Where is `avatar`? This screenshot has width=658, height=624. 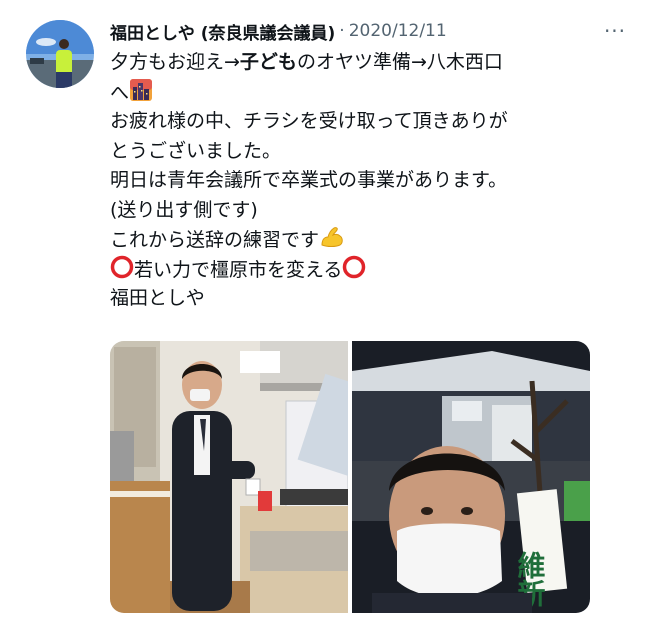
avatar is located at coordinates (60, 54).